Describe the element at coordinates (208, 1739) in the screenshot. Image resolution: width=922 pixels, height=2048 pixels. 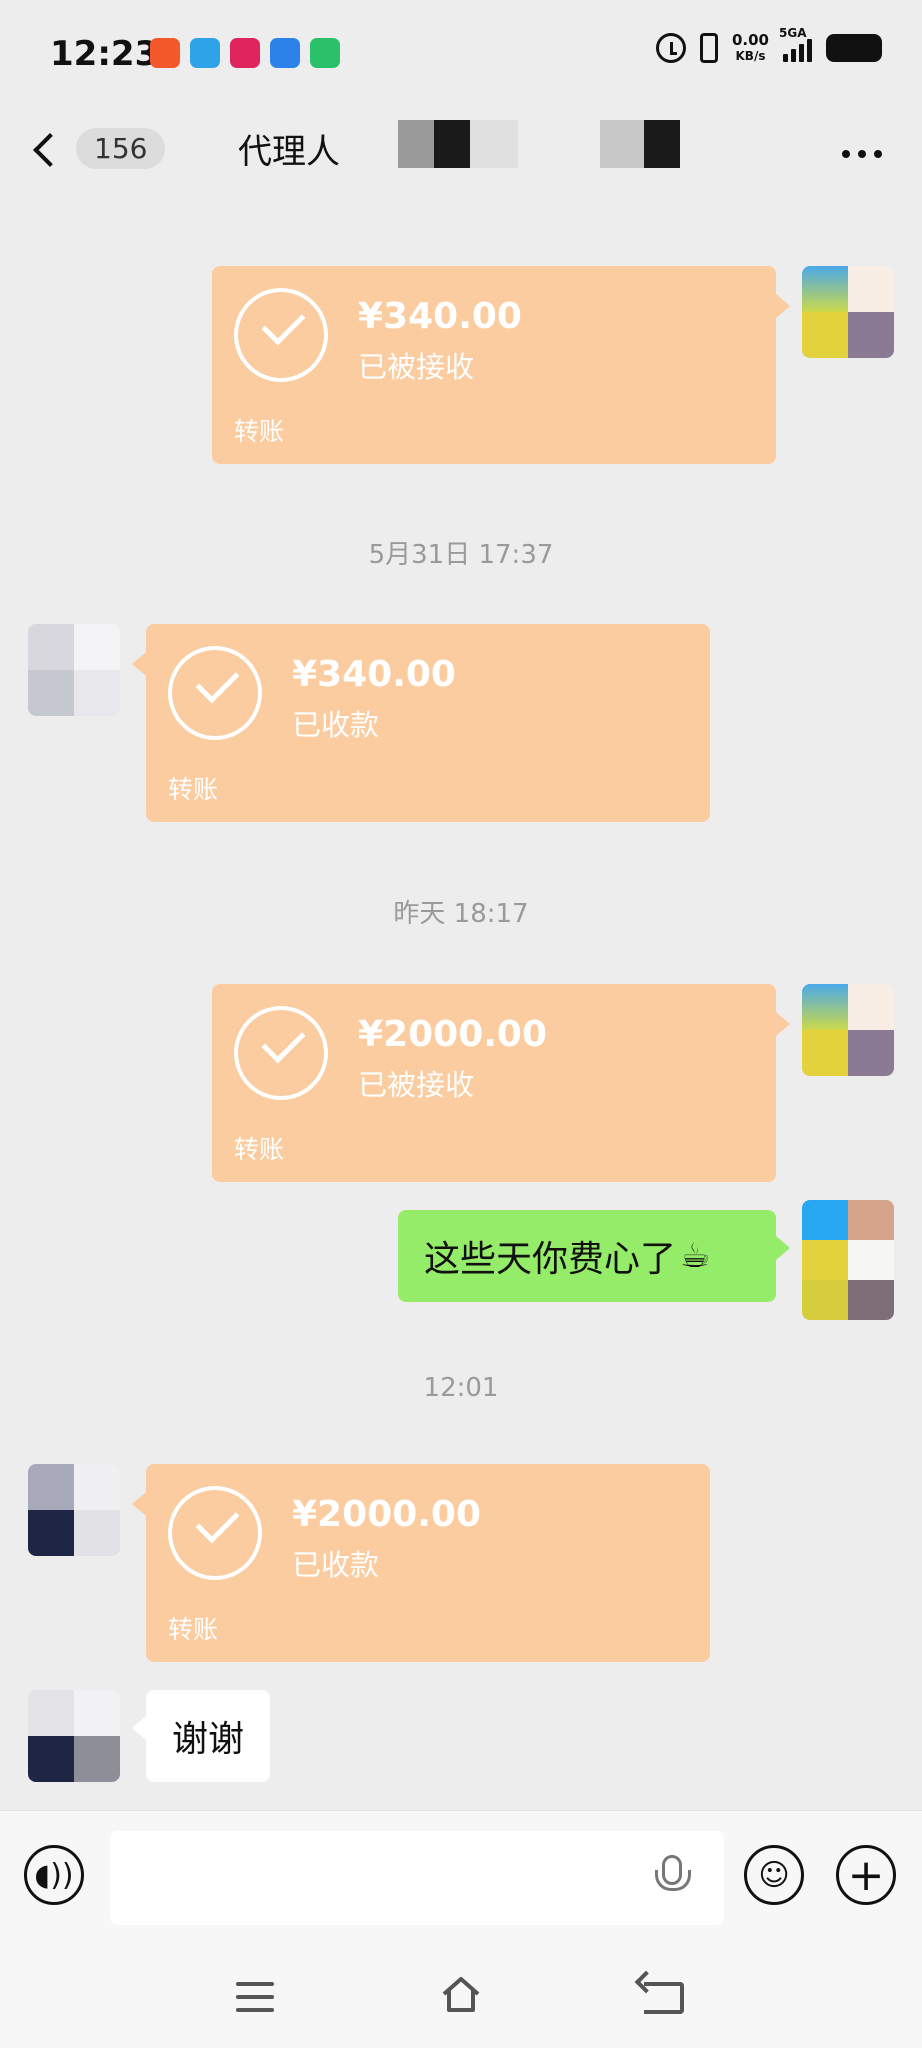
I see `message-text: 谢谢` at that location.